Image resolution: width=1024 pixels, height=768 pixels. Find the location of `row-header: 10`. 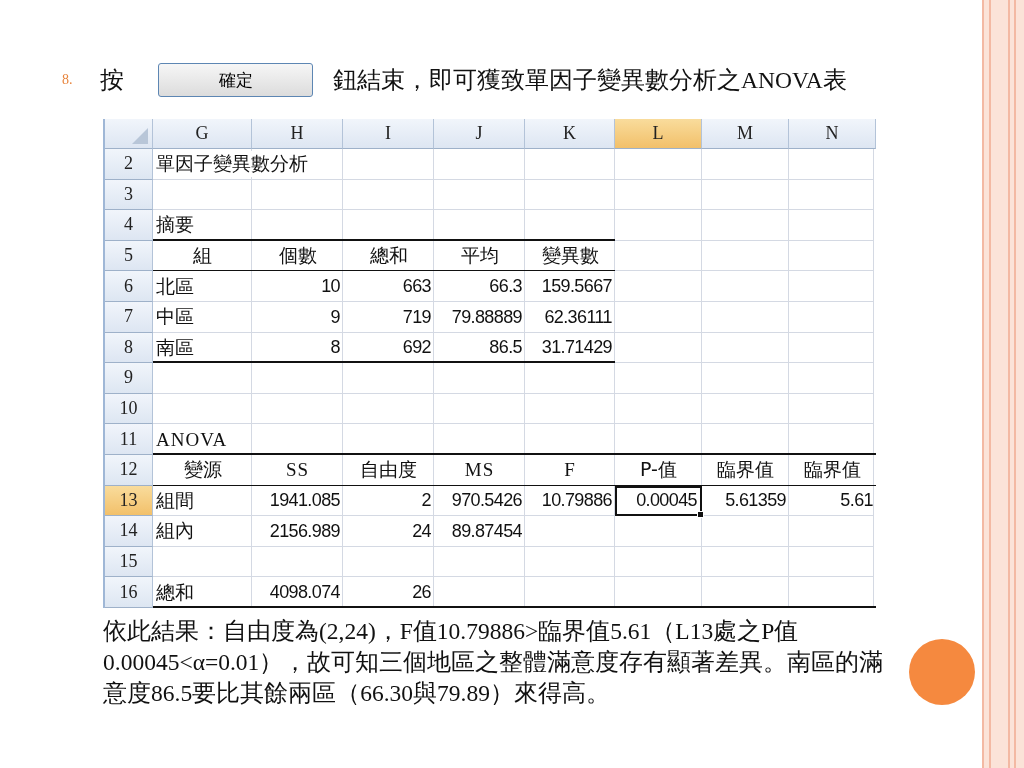

row-header: 10 is located at coordinates (129, 409).